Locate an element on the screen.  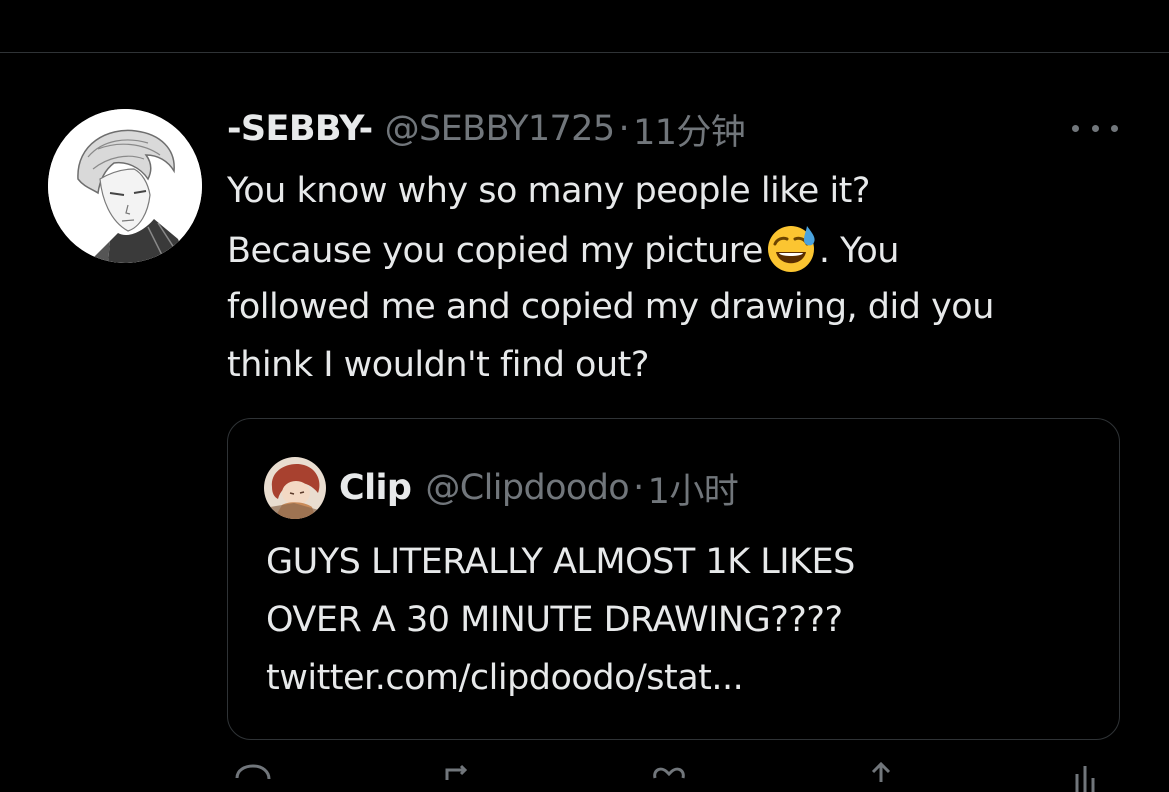
author-handle: @SEBBY1725 is located at coordinates (500, 129).